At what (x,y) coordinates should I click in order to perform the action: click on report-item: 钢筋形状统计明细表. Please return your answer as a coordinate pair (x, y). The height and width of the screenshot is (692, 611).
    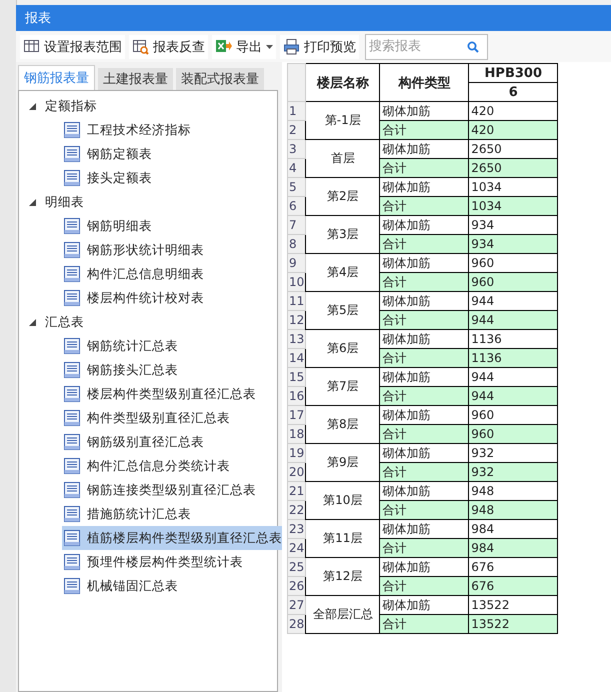
    Looking at the image, I should click on (135, 250).